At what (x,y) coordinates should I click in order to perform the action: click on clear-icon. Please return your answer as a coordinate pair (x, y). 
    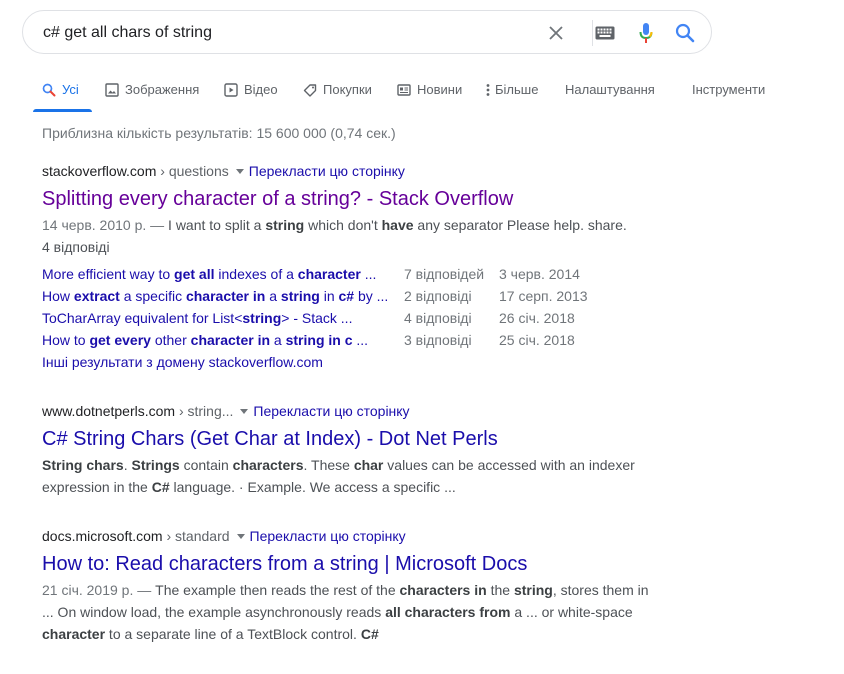
    Looking at the image, I should click on (556, 33).